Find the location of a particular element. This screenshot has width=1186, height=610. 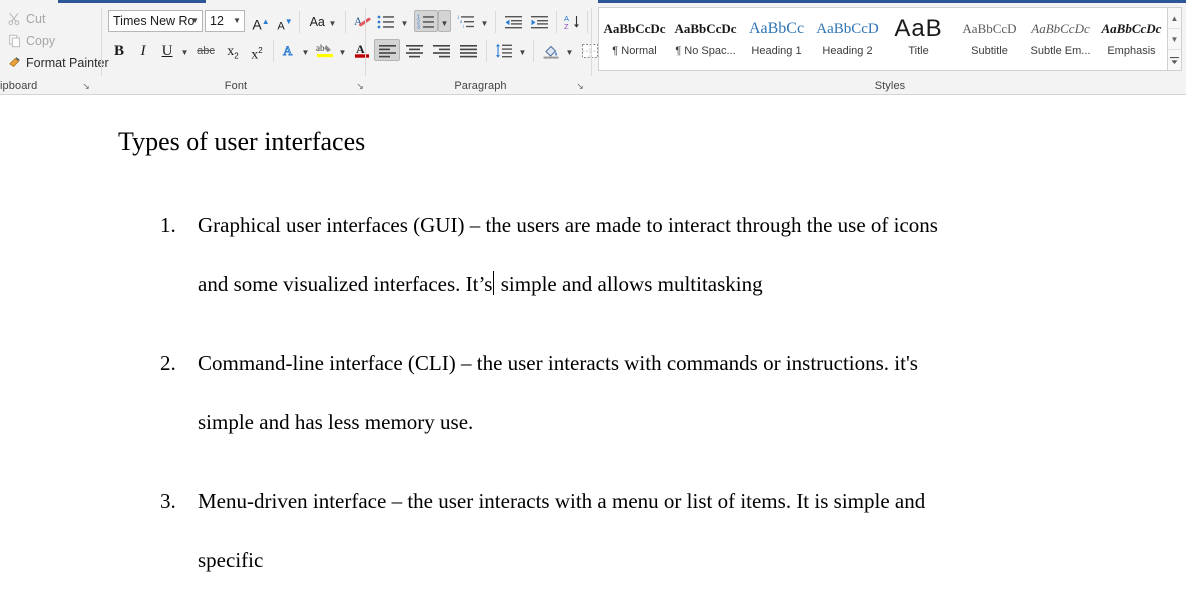

grow-arrow-icon: ▲ is located at coordinates (265, 21).